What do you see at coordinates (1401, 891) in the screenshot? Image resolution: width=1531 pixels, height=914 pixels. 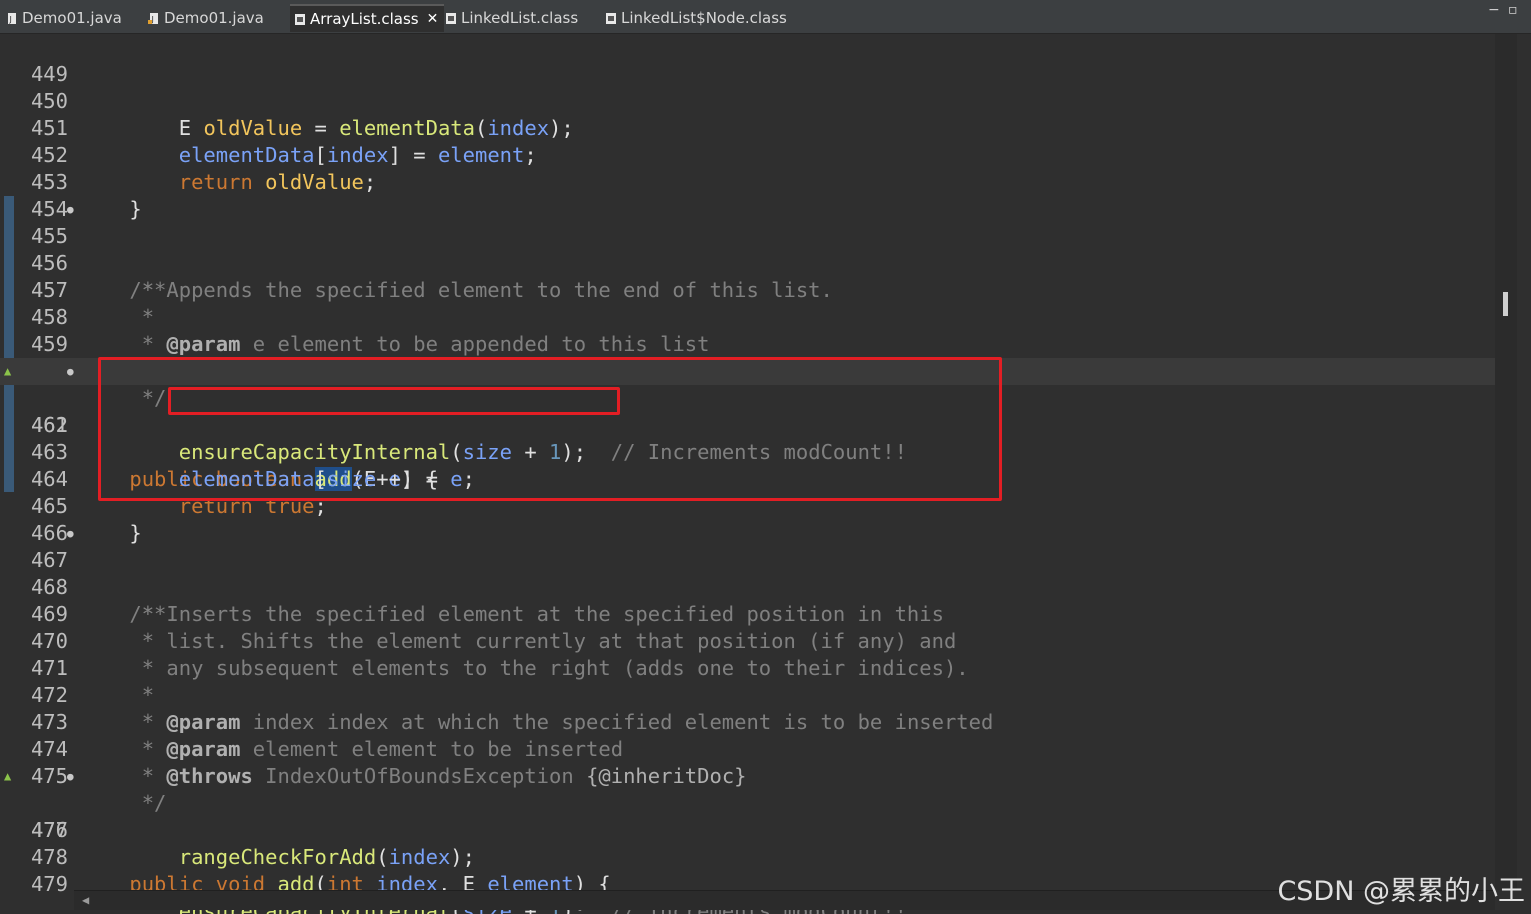 I see `watermark: CSDN @累累的小王` at bounding box center [1401, 891].